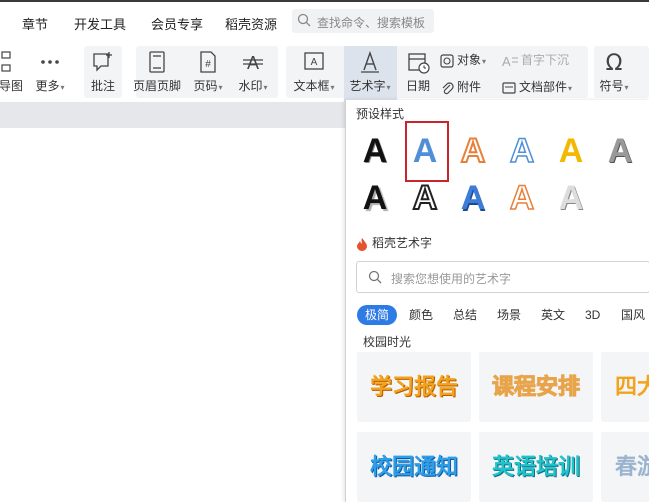 The image size is (649, 502). What do you see at coordinates (253, 63) in the screenshot?
I see `watermark-icon: A` at bounding box center [253, 63].